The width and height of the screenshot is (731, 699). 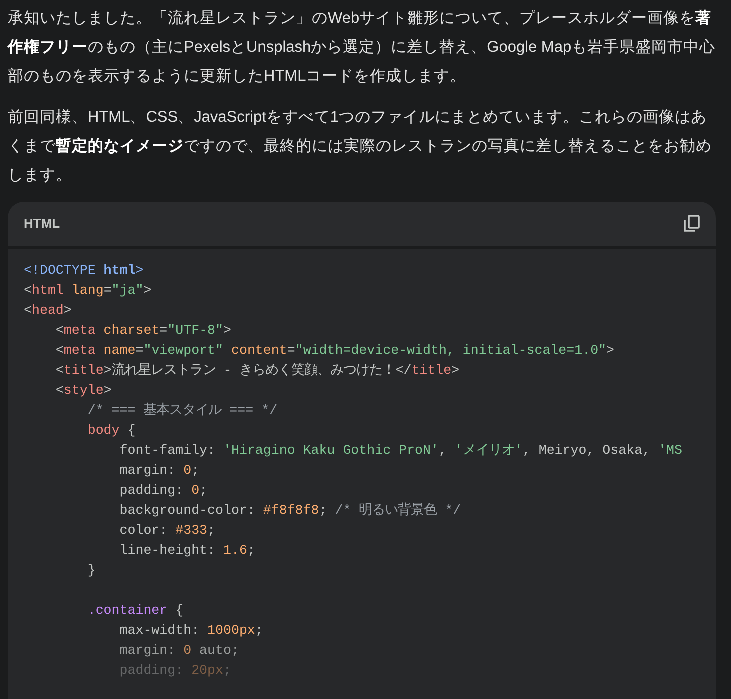 What do you see at coordinates (159, 471) in the screenshot?
I see `code-line: margin: 0;` at bounding box center [159, 471].